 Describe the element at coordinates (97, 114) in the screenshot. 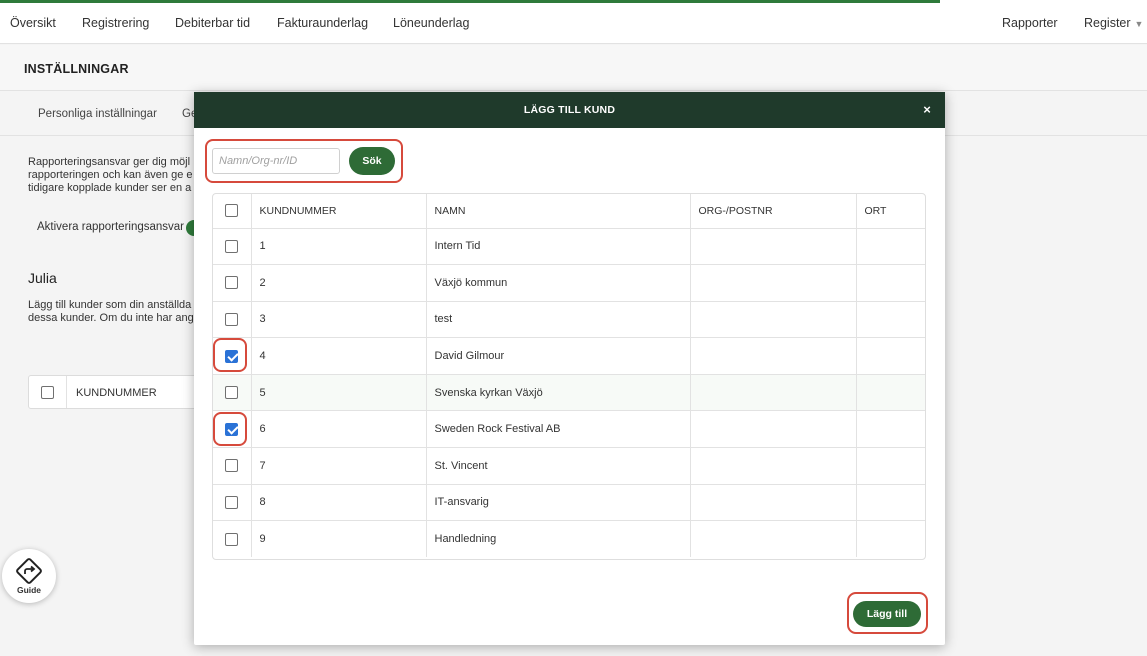

I see `tab-personal-settings: Personliga inställningar` at that location.